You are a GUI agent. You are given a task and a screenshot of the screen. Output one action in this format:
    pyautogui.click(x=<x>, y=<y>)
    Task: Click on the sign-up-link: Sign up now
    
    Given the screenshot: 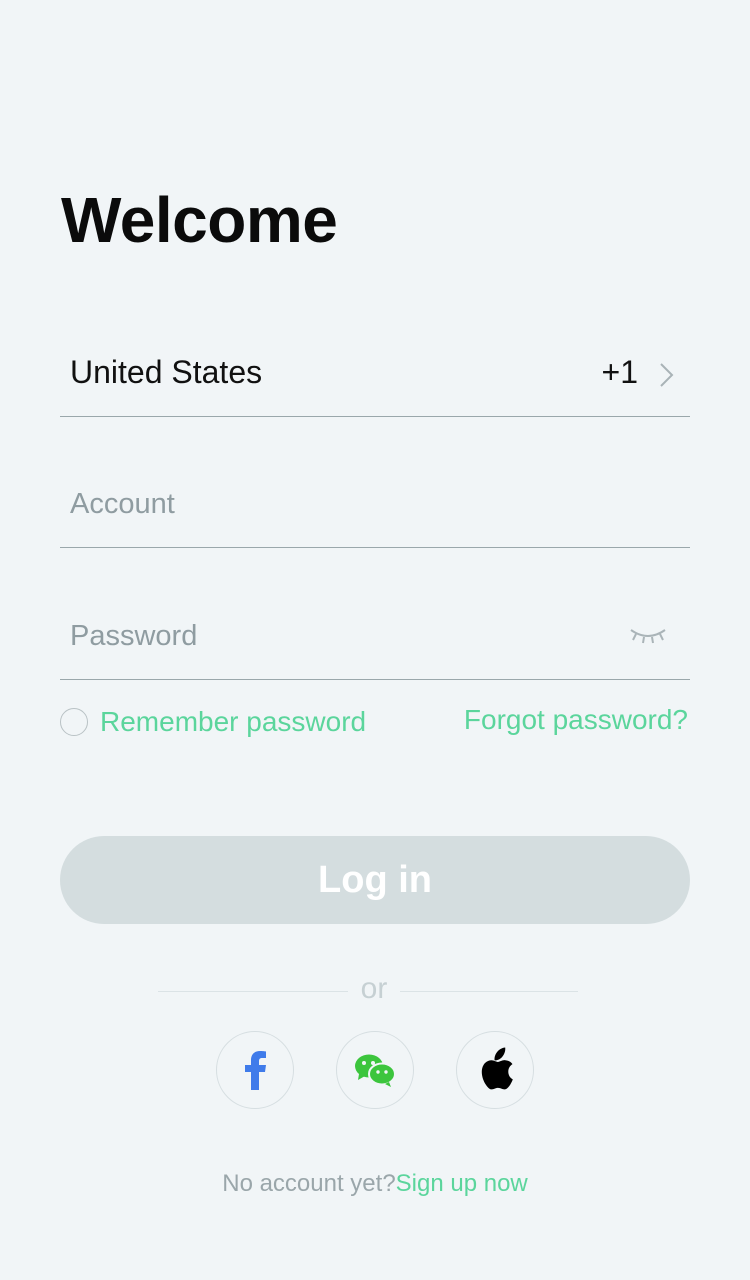 What is the action you would take?
    pyautogui.click(x=462, y=1183)
    